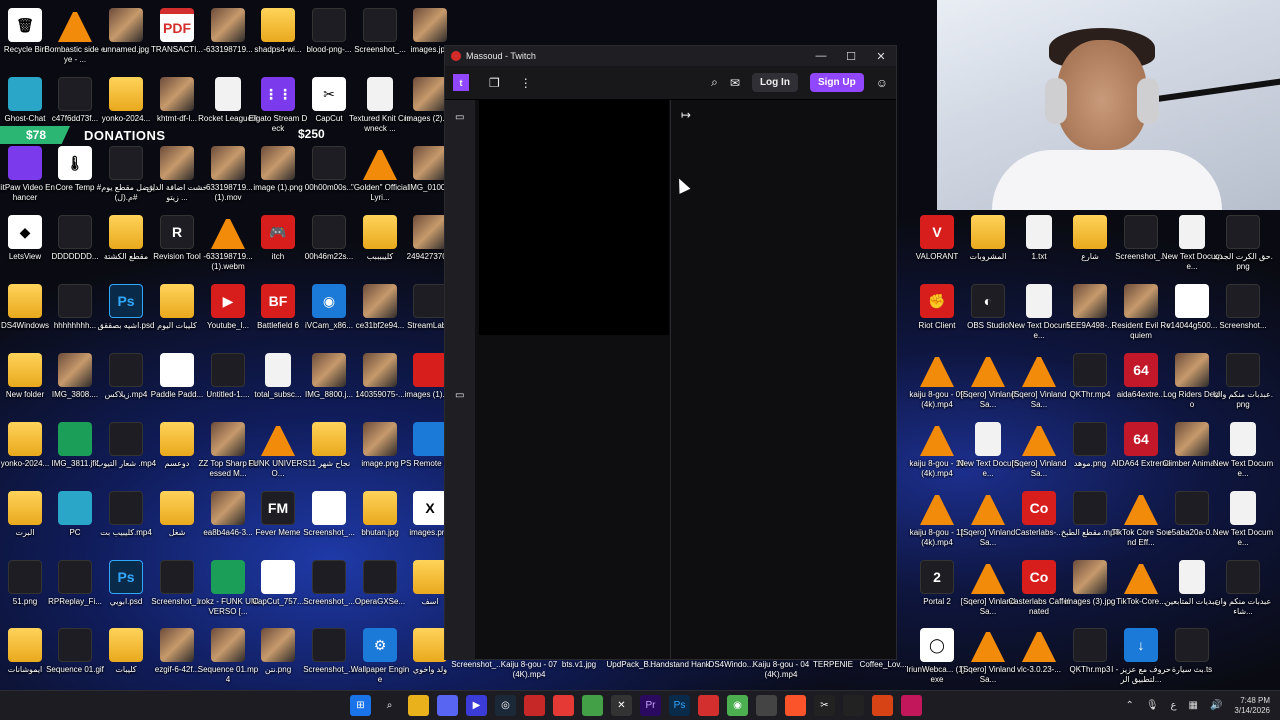 The image size is (1280, 720). Describe the element at coordinates (380, 645) in the screenshot. I see `file-icon: ⚙` at that location.